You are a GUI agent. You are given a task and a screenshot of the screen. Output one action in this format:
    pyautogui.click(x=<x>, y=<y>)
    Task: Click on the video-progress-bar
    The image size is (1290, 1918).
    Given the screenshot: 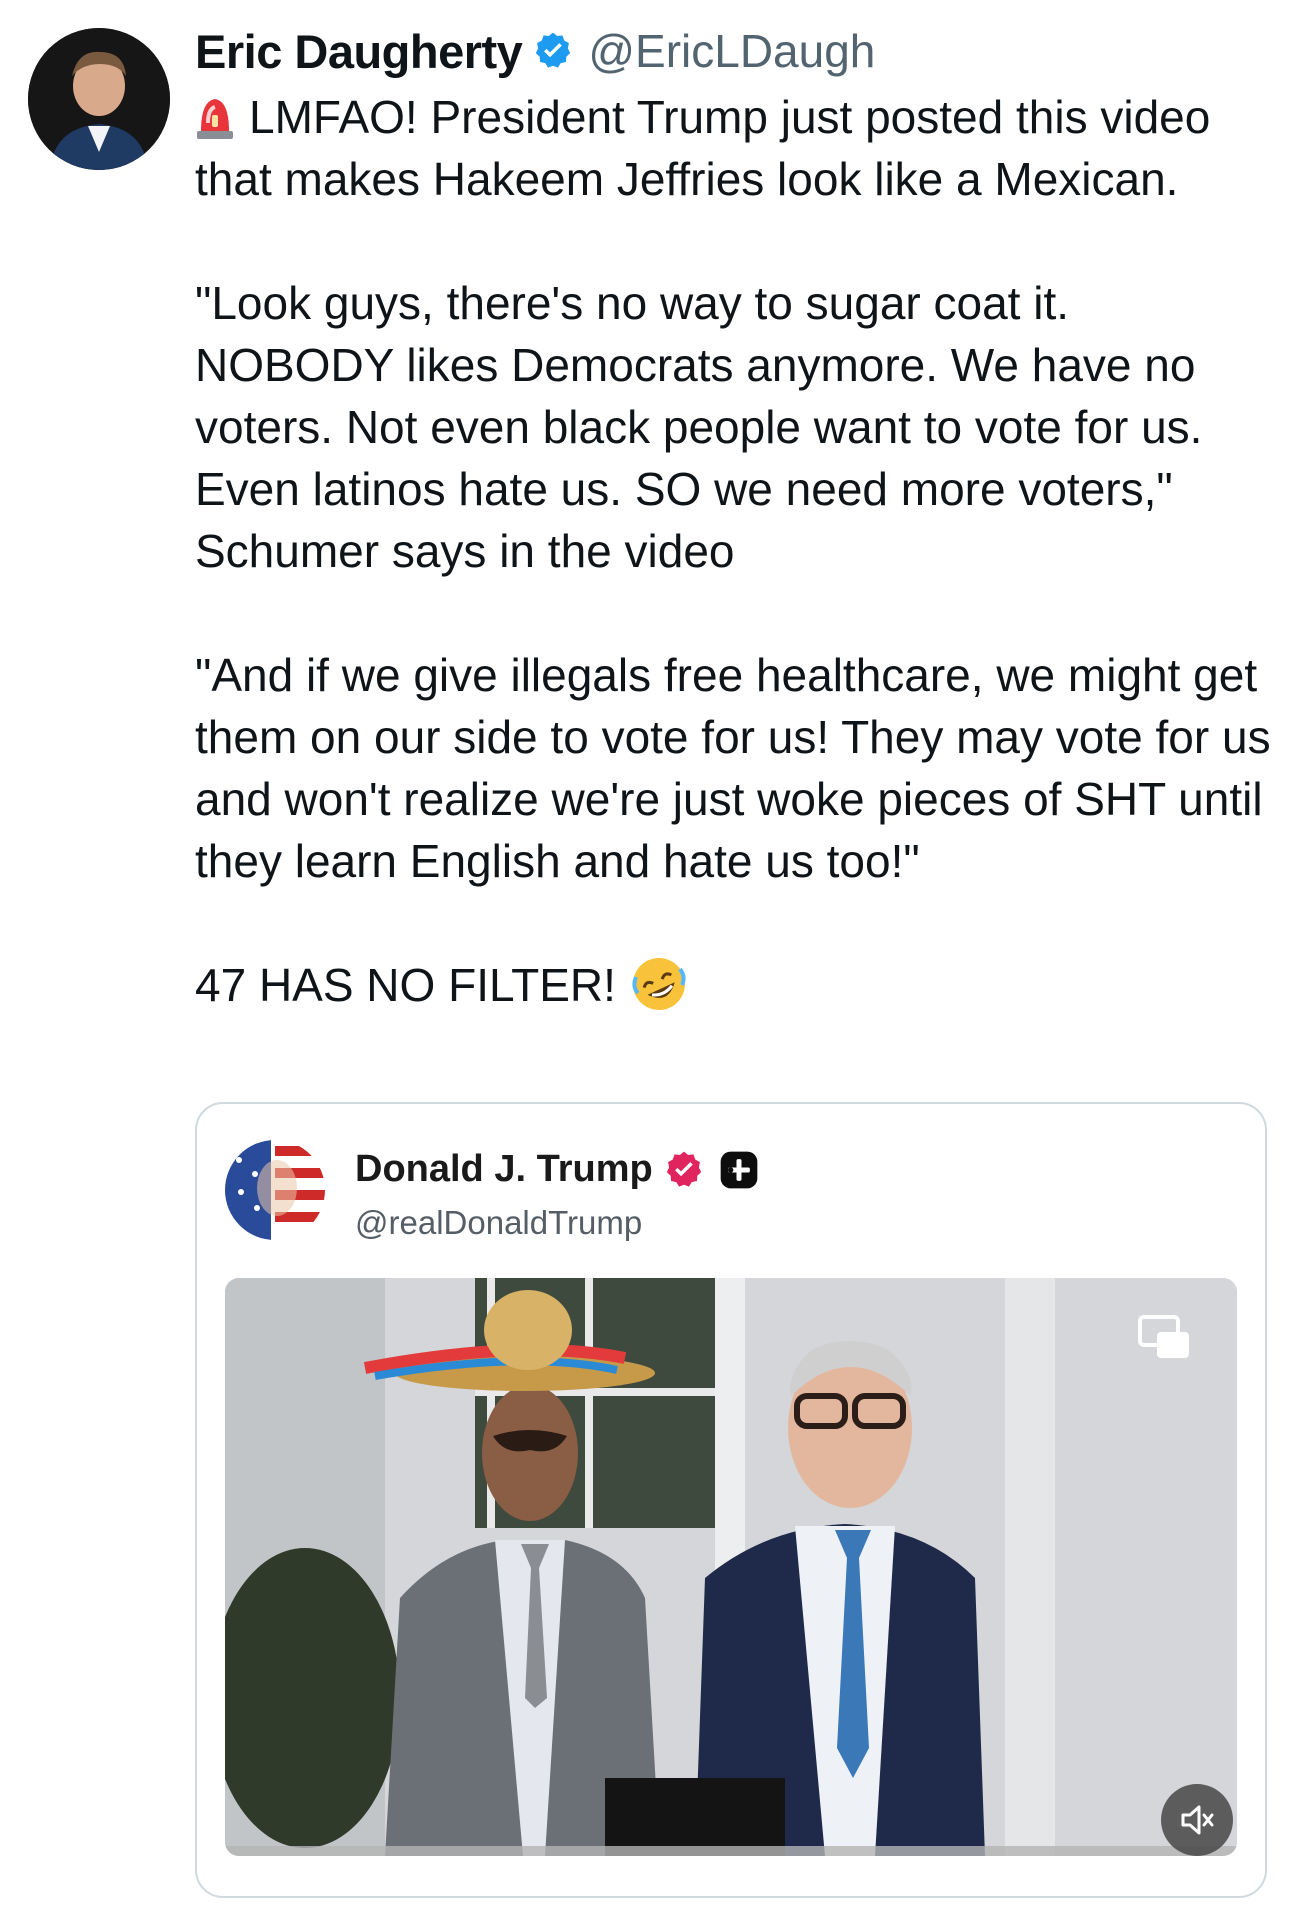 What is the action you would take?
    pyautogui.click(x=731, y=1851)
    